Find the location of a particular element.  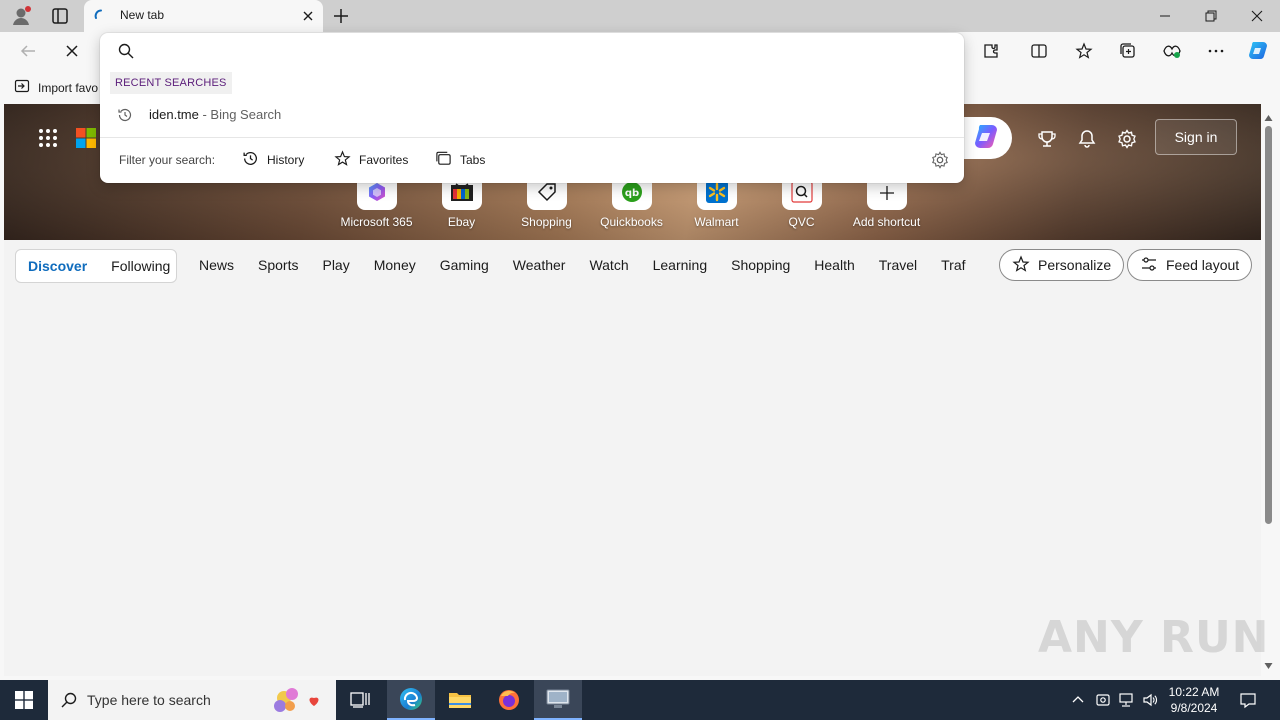

category-gaming: Gaming is located at coordinates (464, 265).